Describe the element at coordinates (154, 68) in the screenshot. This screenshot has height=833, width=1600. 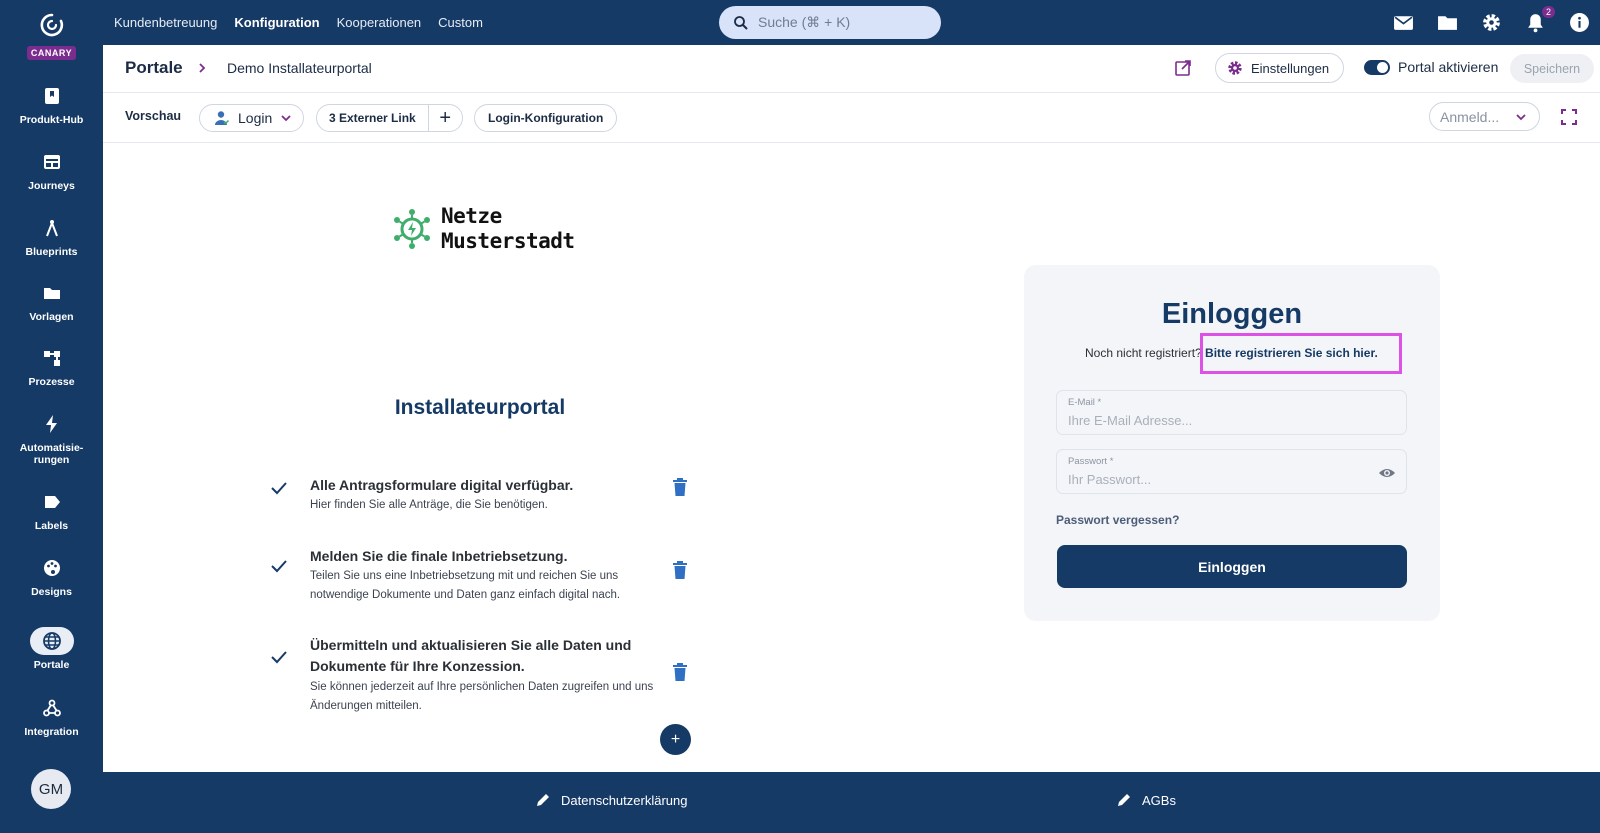
I see `breadcrumb-root: Portale` at that location.